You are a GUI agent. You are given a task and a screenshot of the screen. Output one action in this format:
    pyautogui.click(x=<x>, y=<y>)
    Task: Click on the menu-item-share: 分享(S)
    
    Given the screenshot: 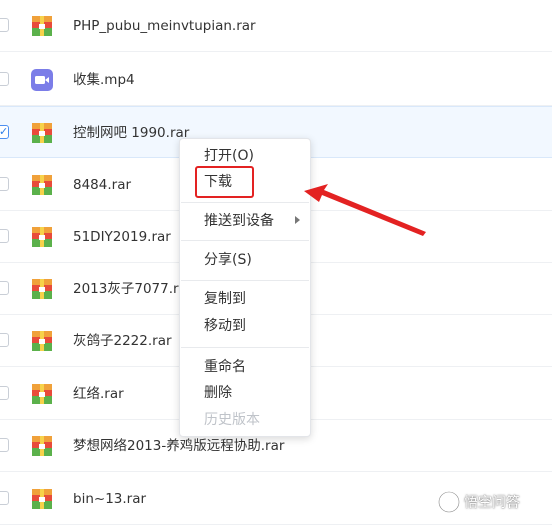 What is the action you would take?
    pyautogui.click(x=228, y=260)
    